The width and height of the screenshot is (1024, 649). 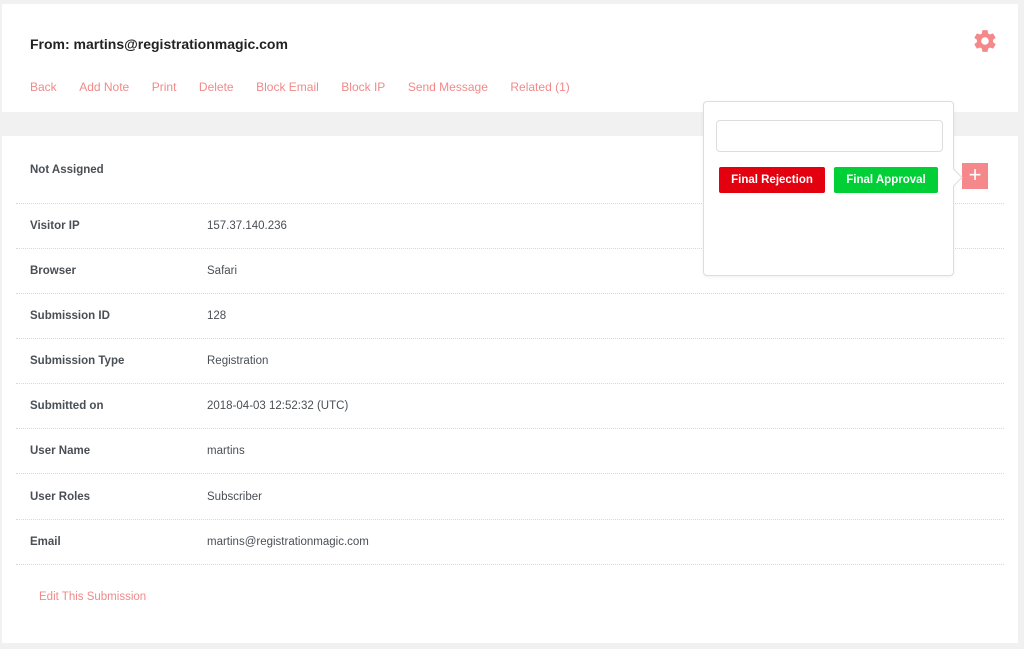 I want to click on detail-label: User Name, so click(x=60, y=451).